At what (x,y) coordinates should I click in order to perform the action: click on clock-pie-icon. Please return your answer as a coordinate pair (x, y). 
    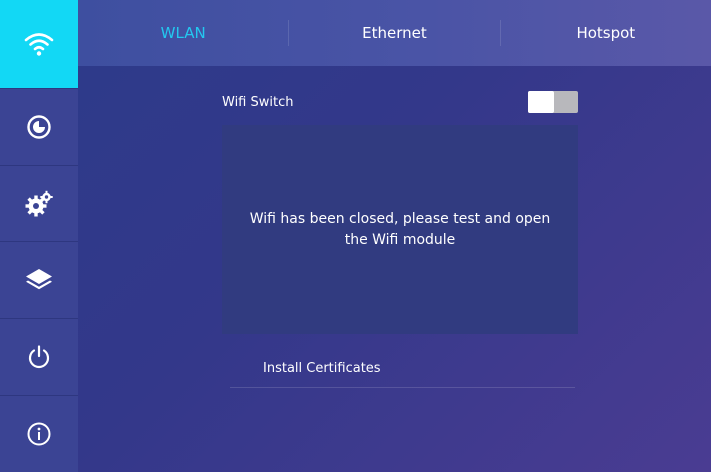
    Looking at the image, I should click on (39, 127).